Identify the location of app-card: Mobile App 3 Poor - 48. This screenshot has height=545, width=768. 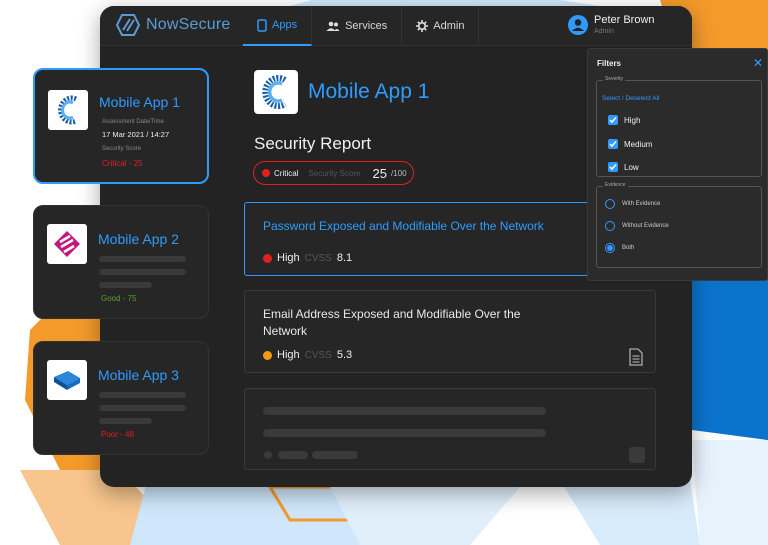
(121, 398).